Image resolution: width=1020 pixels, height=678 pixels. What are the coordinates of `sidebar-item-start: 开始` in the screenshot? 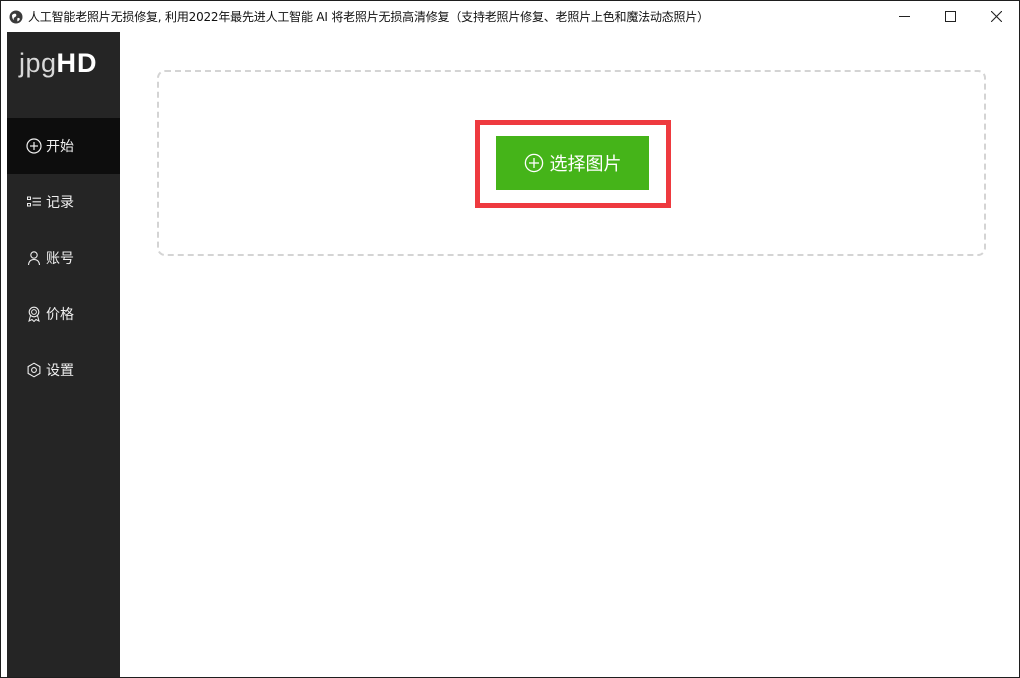 It's located at (63, 146).